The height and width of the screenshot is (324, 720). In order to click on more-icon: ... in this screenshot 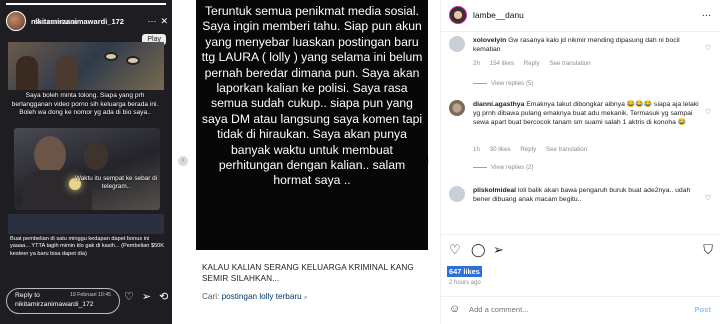, I will do `click(706, 13)`.